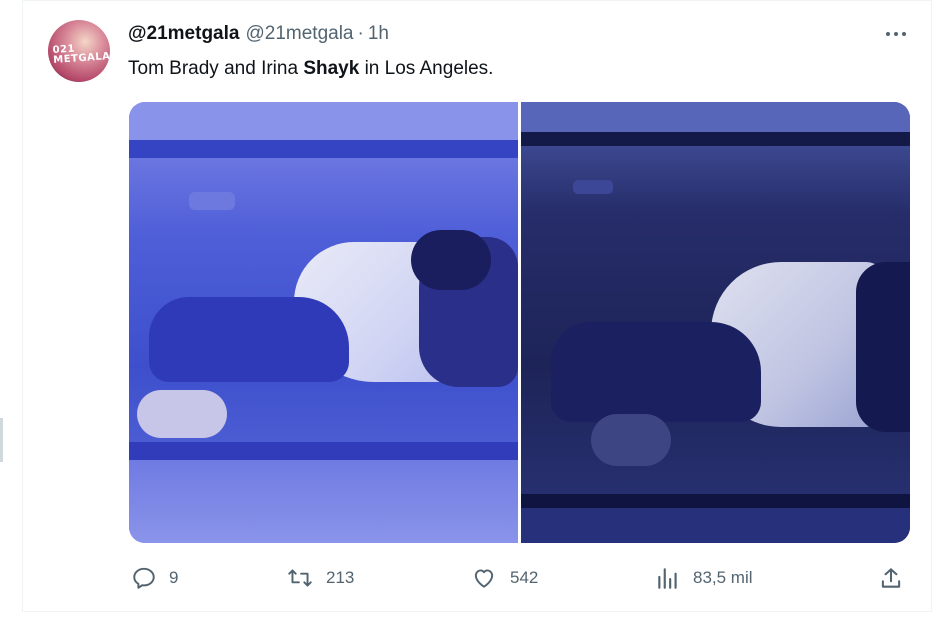  What do you see at coordinates (504, 578) in the screenshot?
I see `like-button: 542` at bounding box center [504, 578].